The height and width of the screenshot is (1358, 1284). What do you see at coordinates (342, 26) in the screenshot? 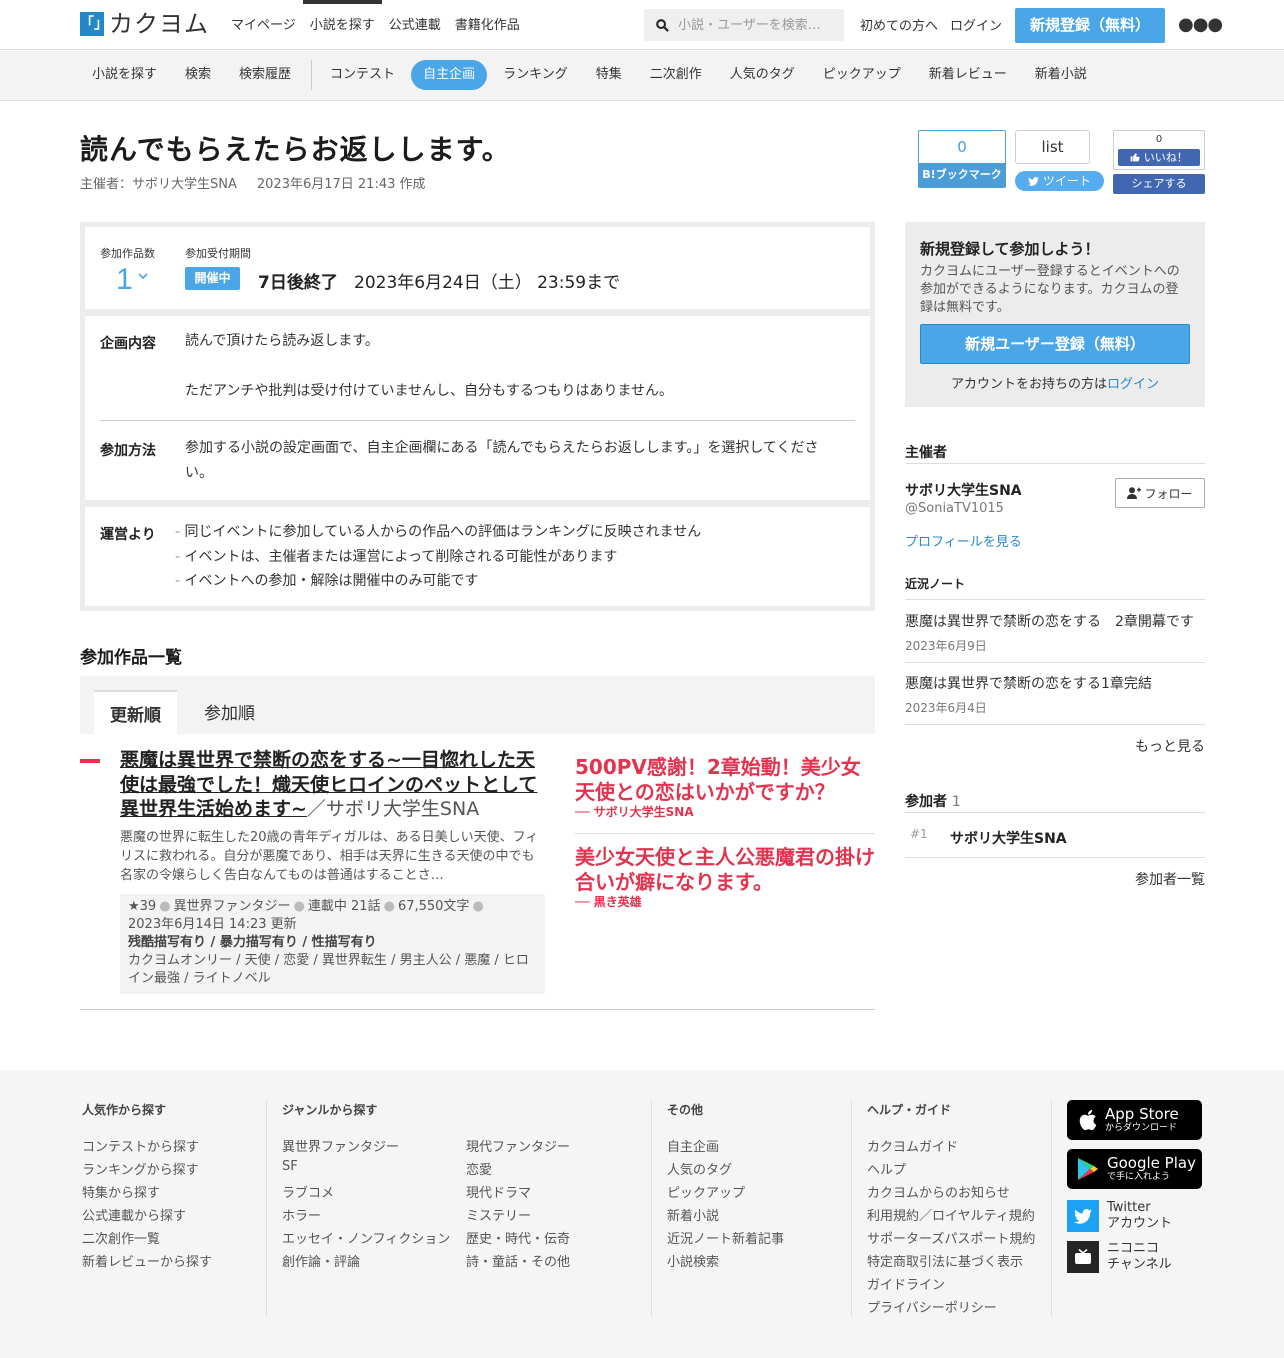
I see `nav-find-novels: 小説を探す` at bounding box center [342, 26].